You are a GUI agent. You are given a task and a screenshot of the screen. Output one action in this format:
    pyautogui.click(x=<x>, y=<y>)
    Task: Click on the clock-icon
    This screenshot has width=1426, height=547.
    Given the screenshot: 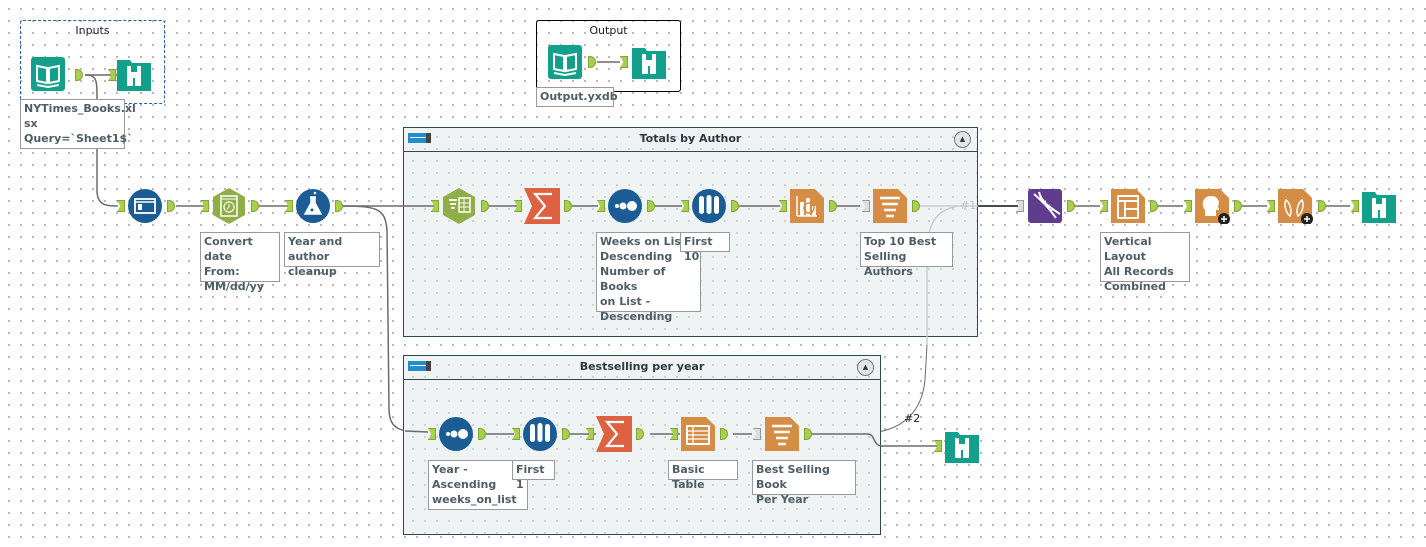 What is the action you would take?
    pyautogui.click(x=229, y=206)
    